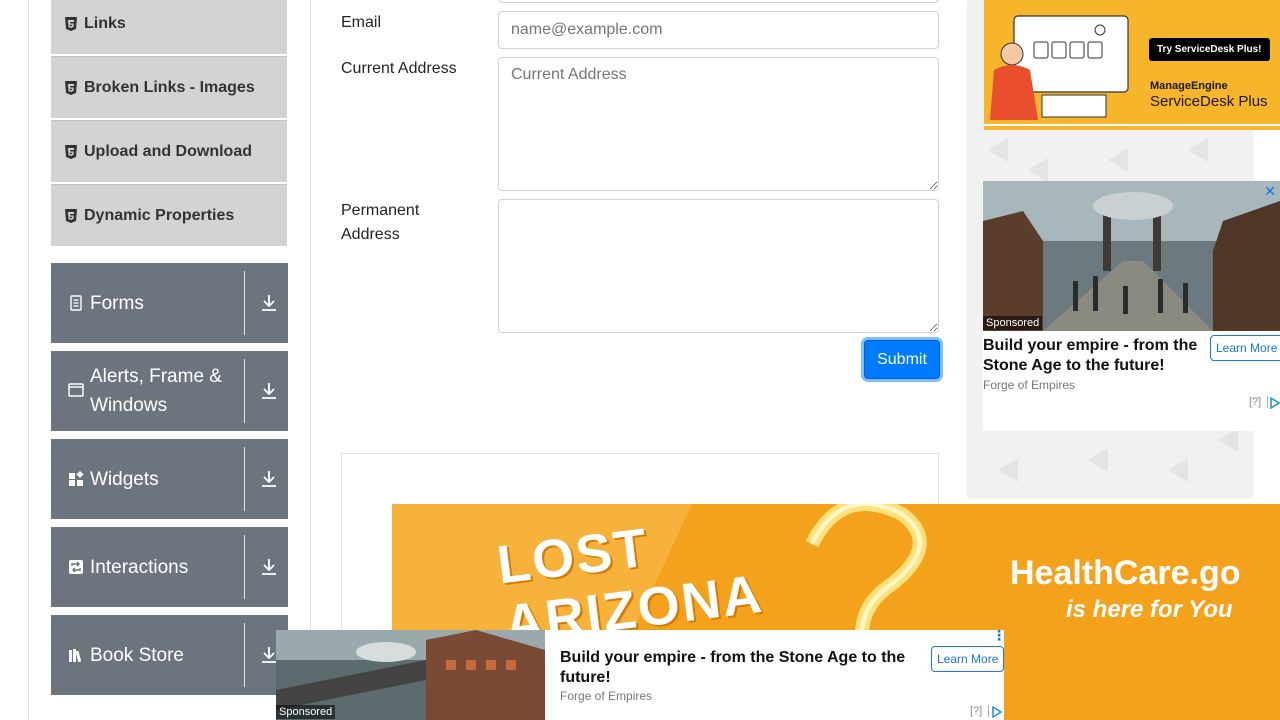 The height and width of the screenshot is (720, 1280). What do you see at coordinates (1209, 101) in the screenshot?
I see `servicedesk-product: ServiceDesk Plus` at bounding box center [1209, 101].